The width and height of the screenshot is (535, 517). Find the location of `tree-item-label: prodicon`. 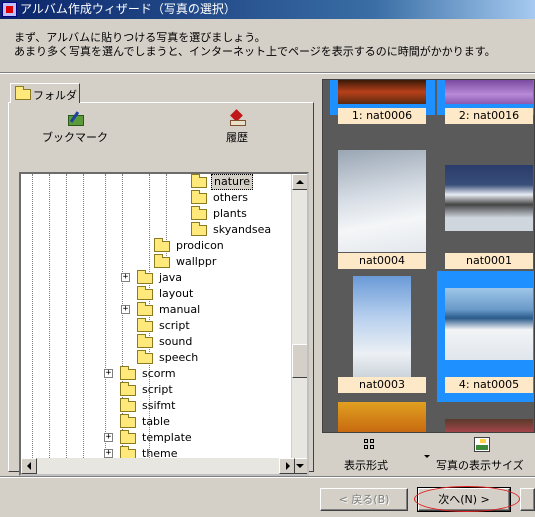

tree-item-label: prodicon is located at coordinates (200, 245).